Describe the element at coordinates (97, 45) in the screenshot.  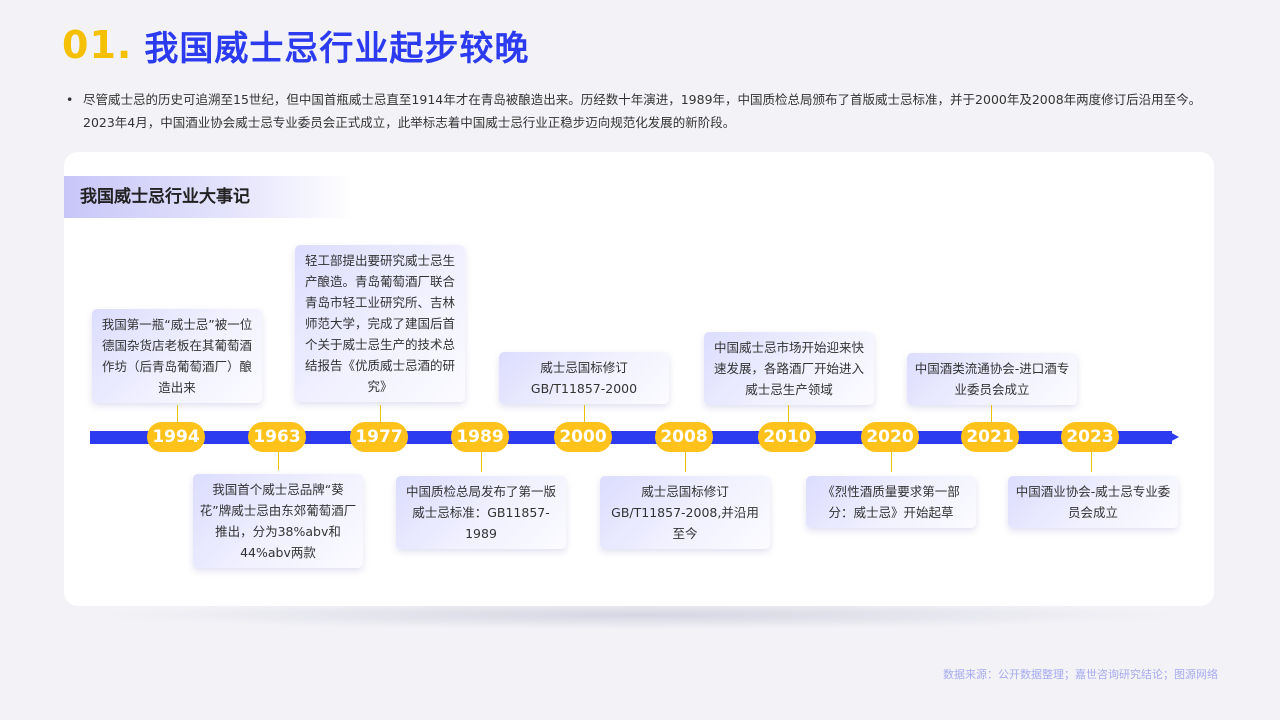
I see `section-number: 01.` at that location.